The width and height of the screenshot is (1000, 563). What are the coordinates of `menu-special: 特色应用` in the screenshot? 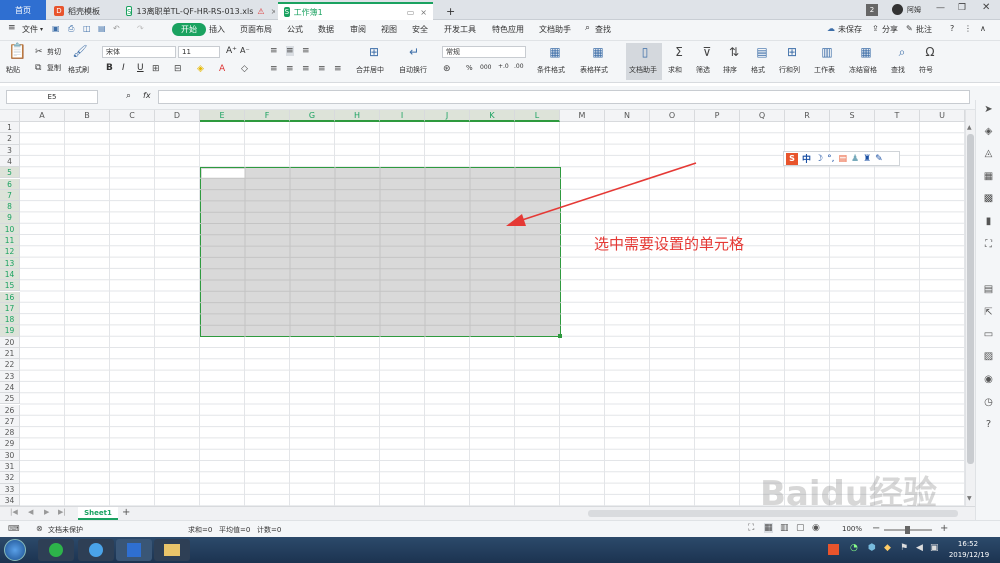 It's located at (508, 29).